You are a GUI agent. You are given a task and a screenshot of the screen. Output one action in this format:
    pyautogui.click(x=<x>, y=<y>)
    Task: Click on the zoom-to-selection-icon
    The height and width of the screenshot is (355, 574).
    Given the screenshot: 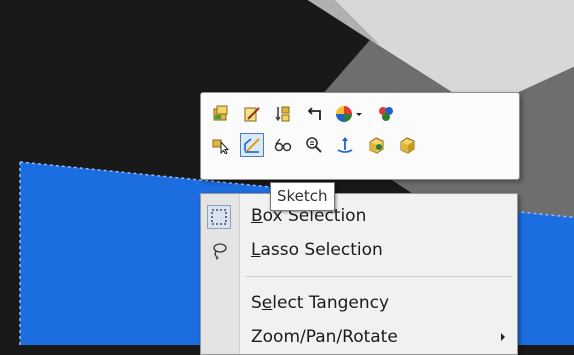 What is the action you would take?
    pyautogui.click(x=314, y=145)
    